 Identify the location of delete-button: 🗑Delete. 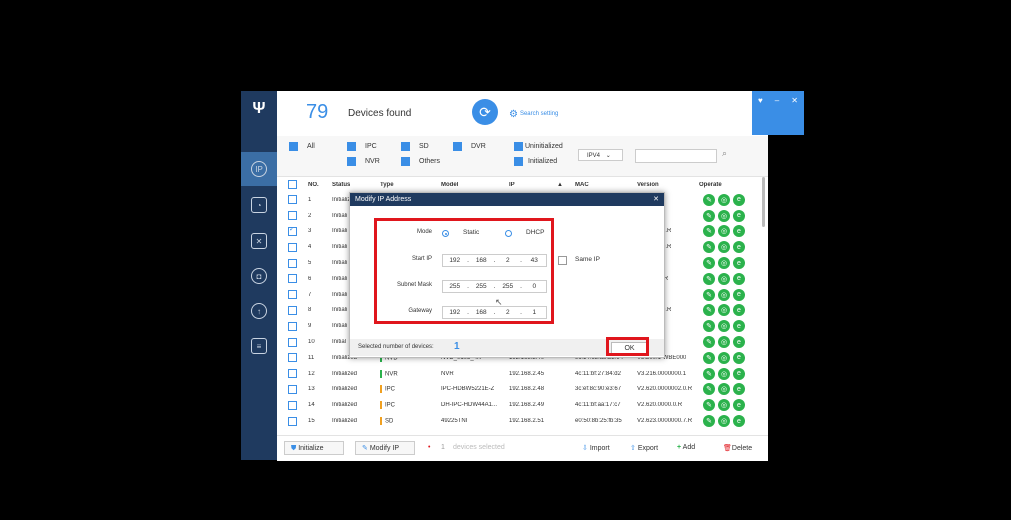
(737, 448).